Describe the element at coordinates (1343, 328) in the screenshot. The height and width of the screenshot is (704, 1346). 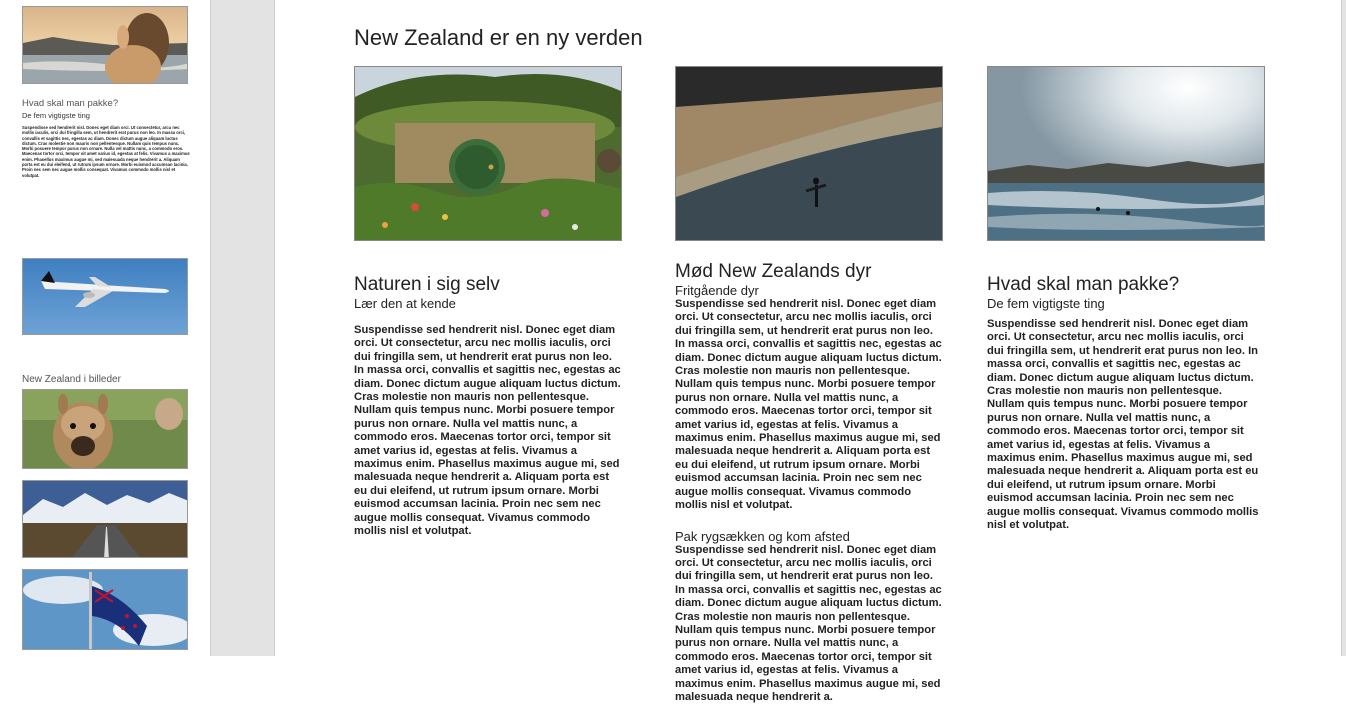
I see `right-edge` at that location.